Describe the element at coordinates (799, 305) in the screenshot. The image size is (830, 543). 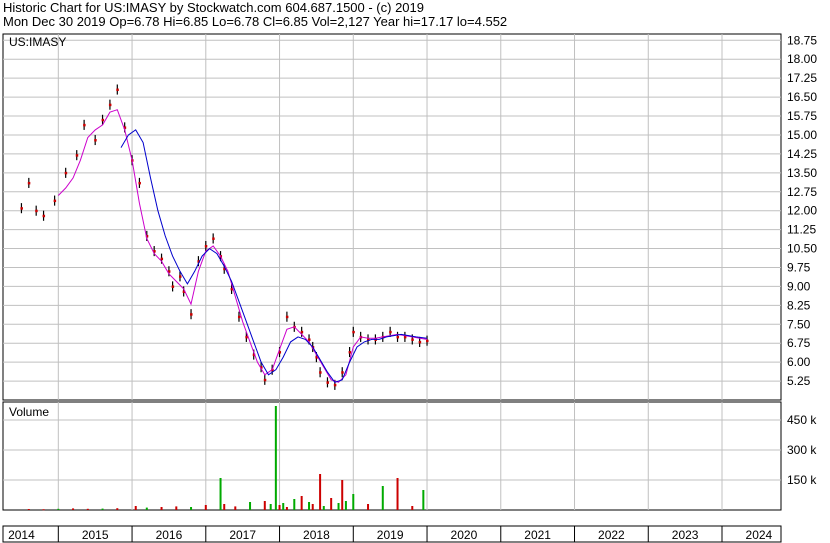
I see `price-tick-label: 8.25` at that location.